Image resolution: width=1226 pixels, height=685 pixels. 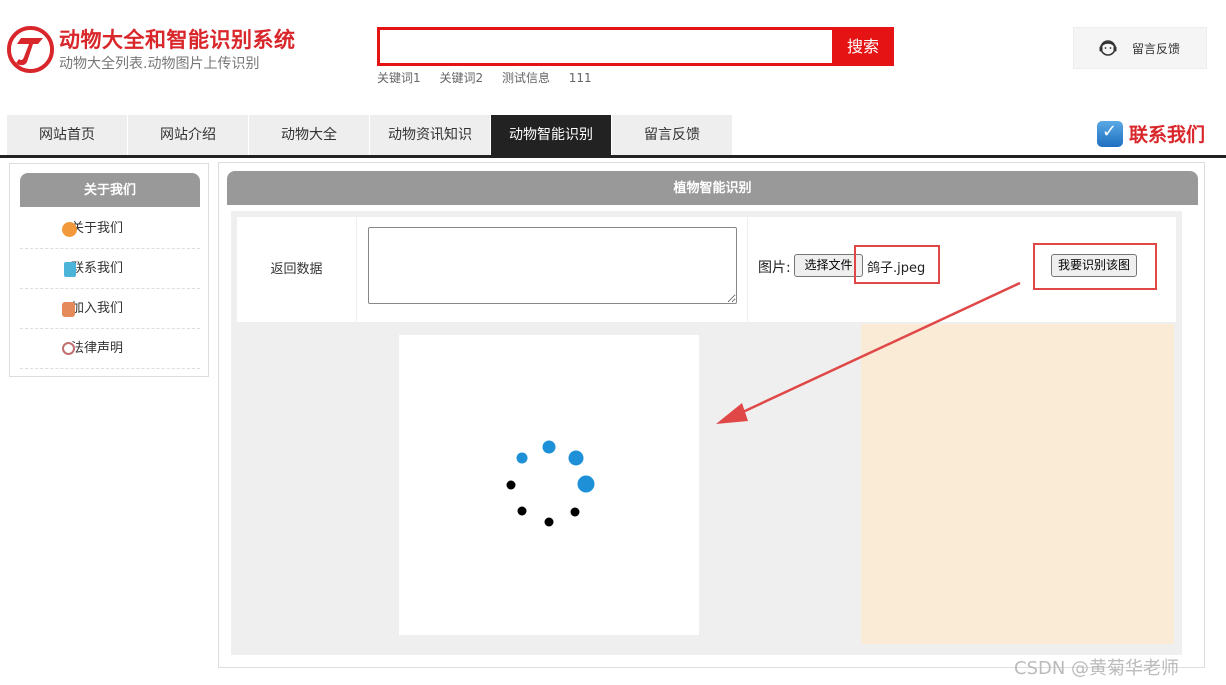 I want to click on keyword-link: 关键词1, so click(x=399, y=78).